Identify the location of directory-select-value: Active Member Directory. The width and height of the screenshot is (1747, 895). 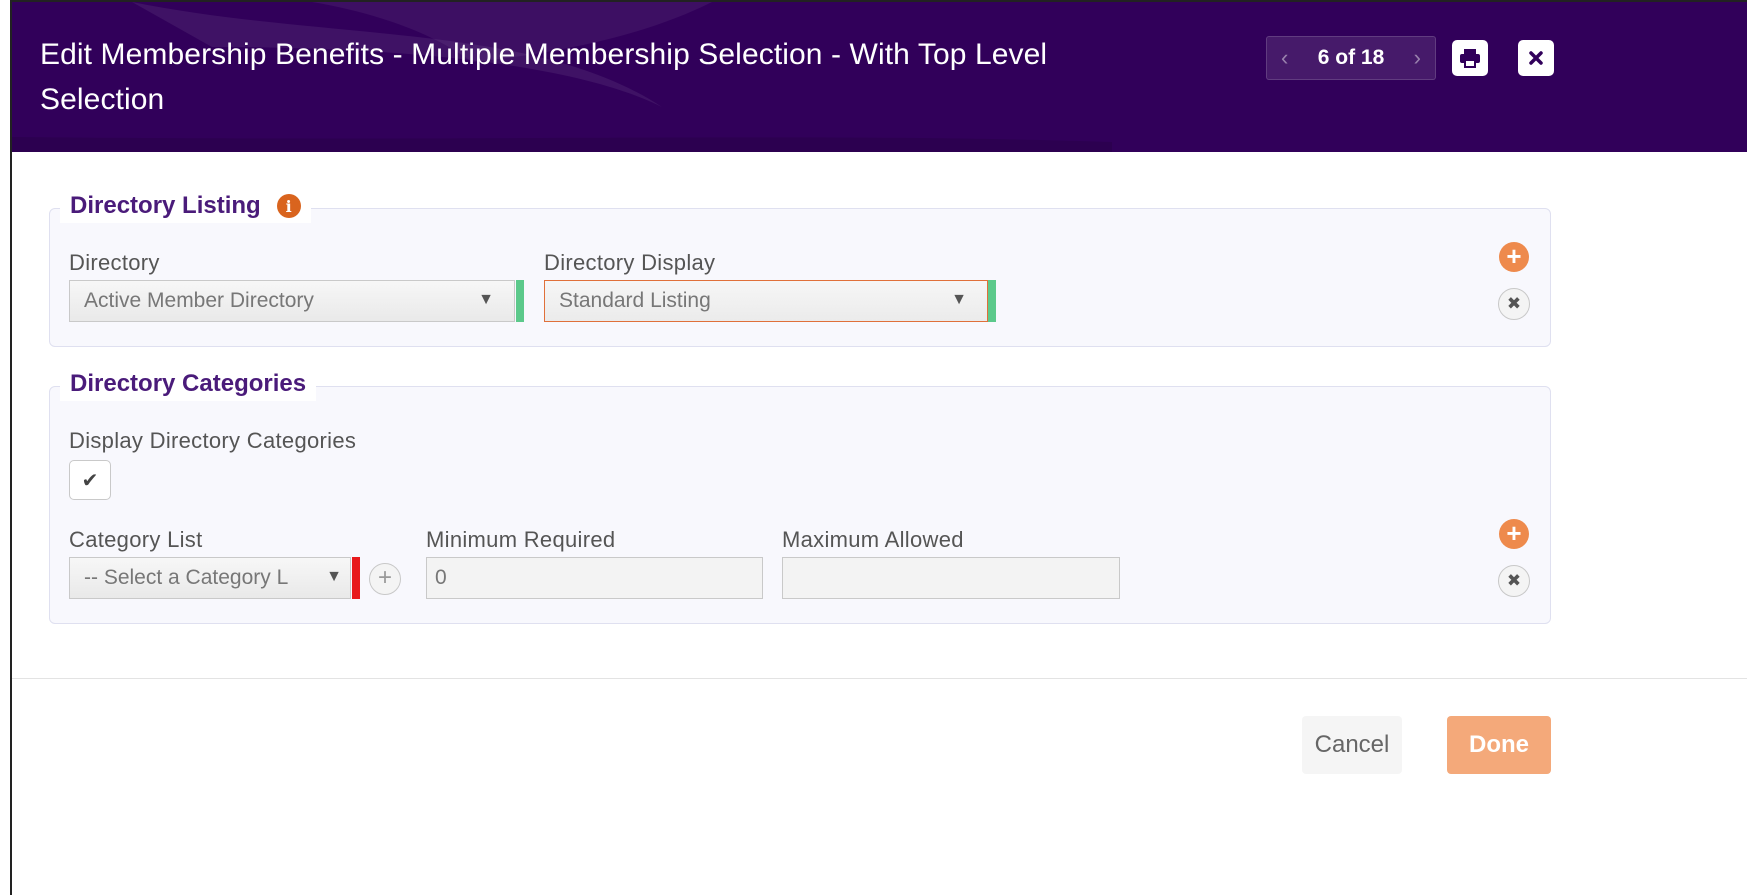
(199, 300).